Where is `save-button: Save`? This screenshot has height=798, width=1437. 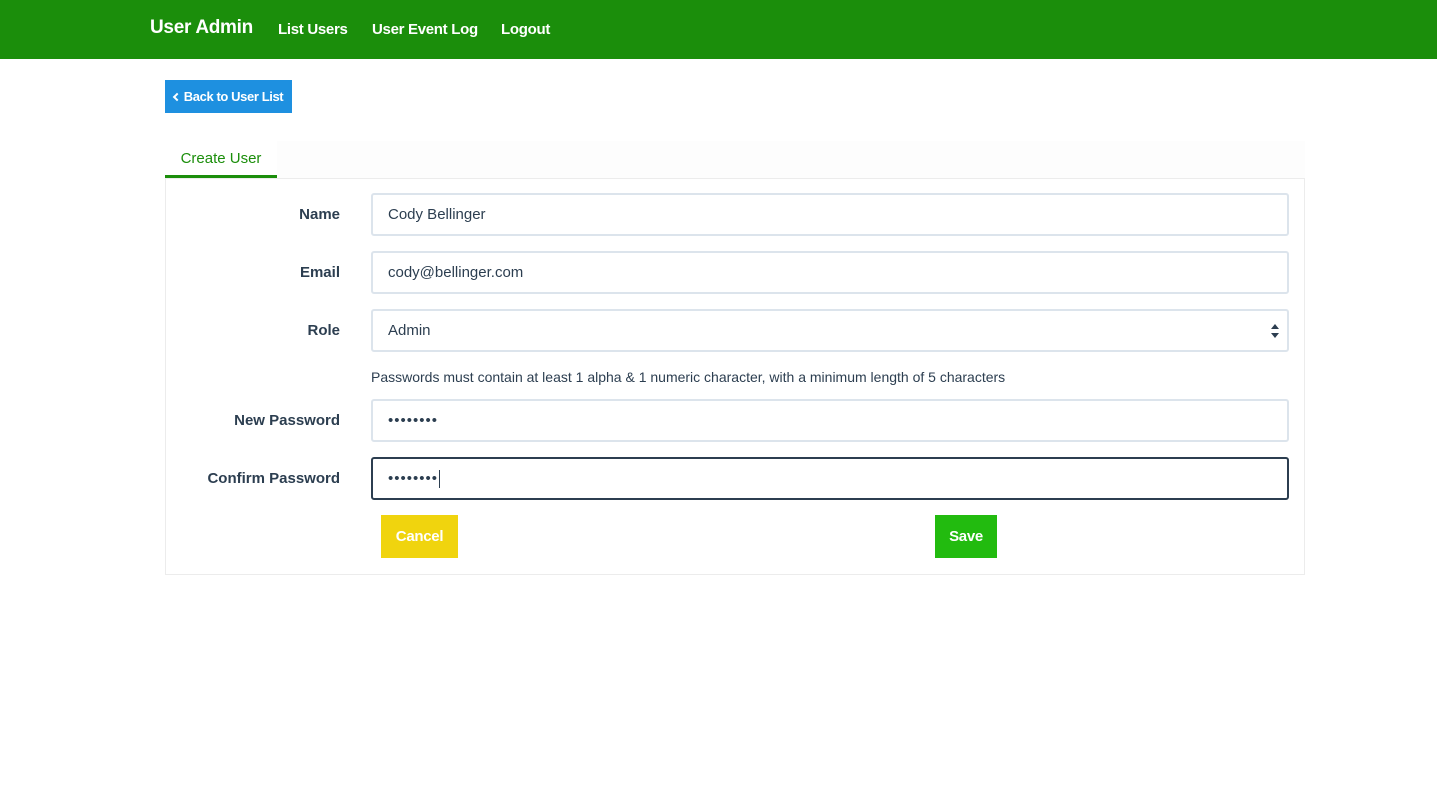 save-button: Save is located at coordinates (966, 536).